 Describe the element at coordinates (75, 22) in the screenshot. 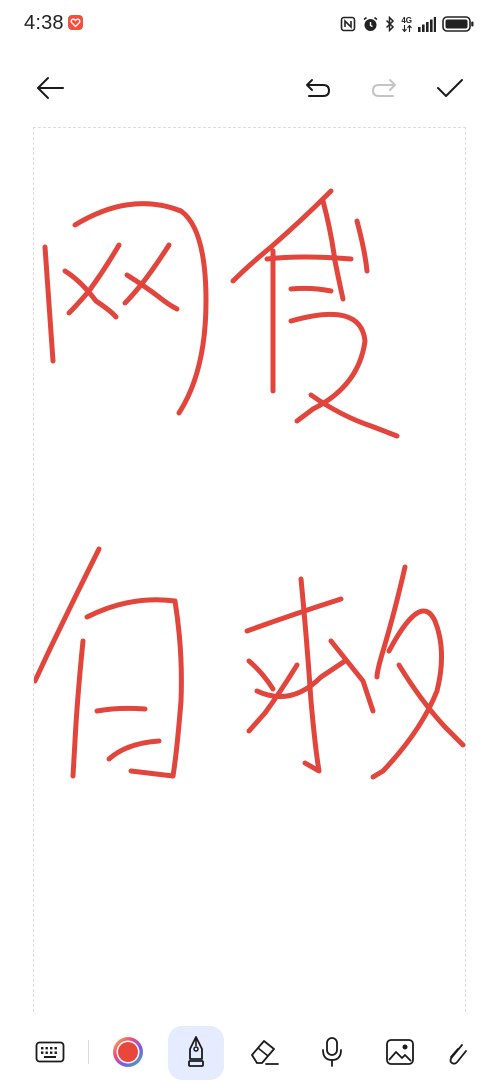

I see `notification-app-icon` at that location.